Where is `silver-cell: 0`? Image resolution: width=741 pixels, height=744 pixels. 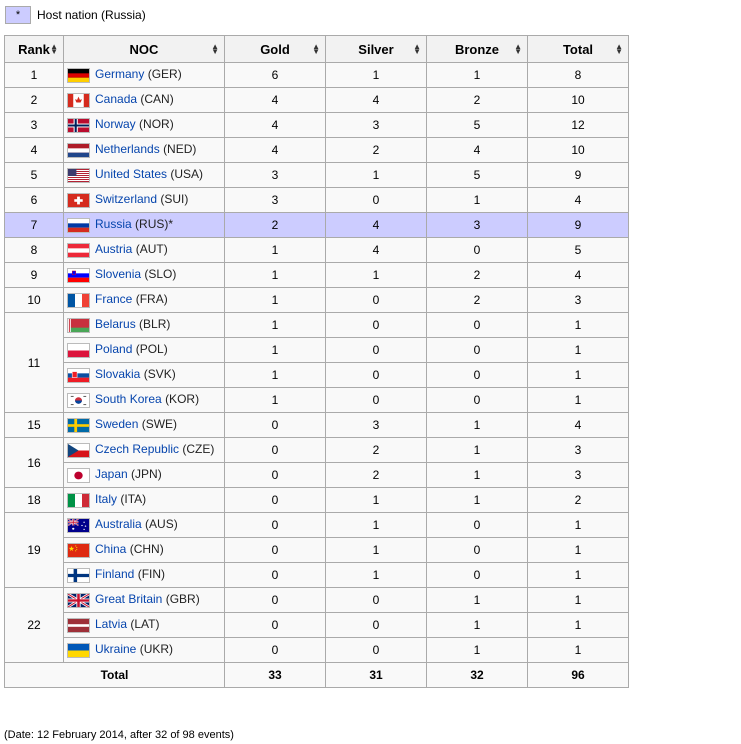 silver-cell: 0 is located at coordinates (376, 400).